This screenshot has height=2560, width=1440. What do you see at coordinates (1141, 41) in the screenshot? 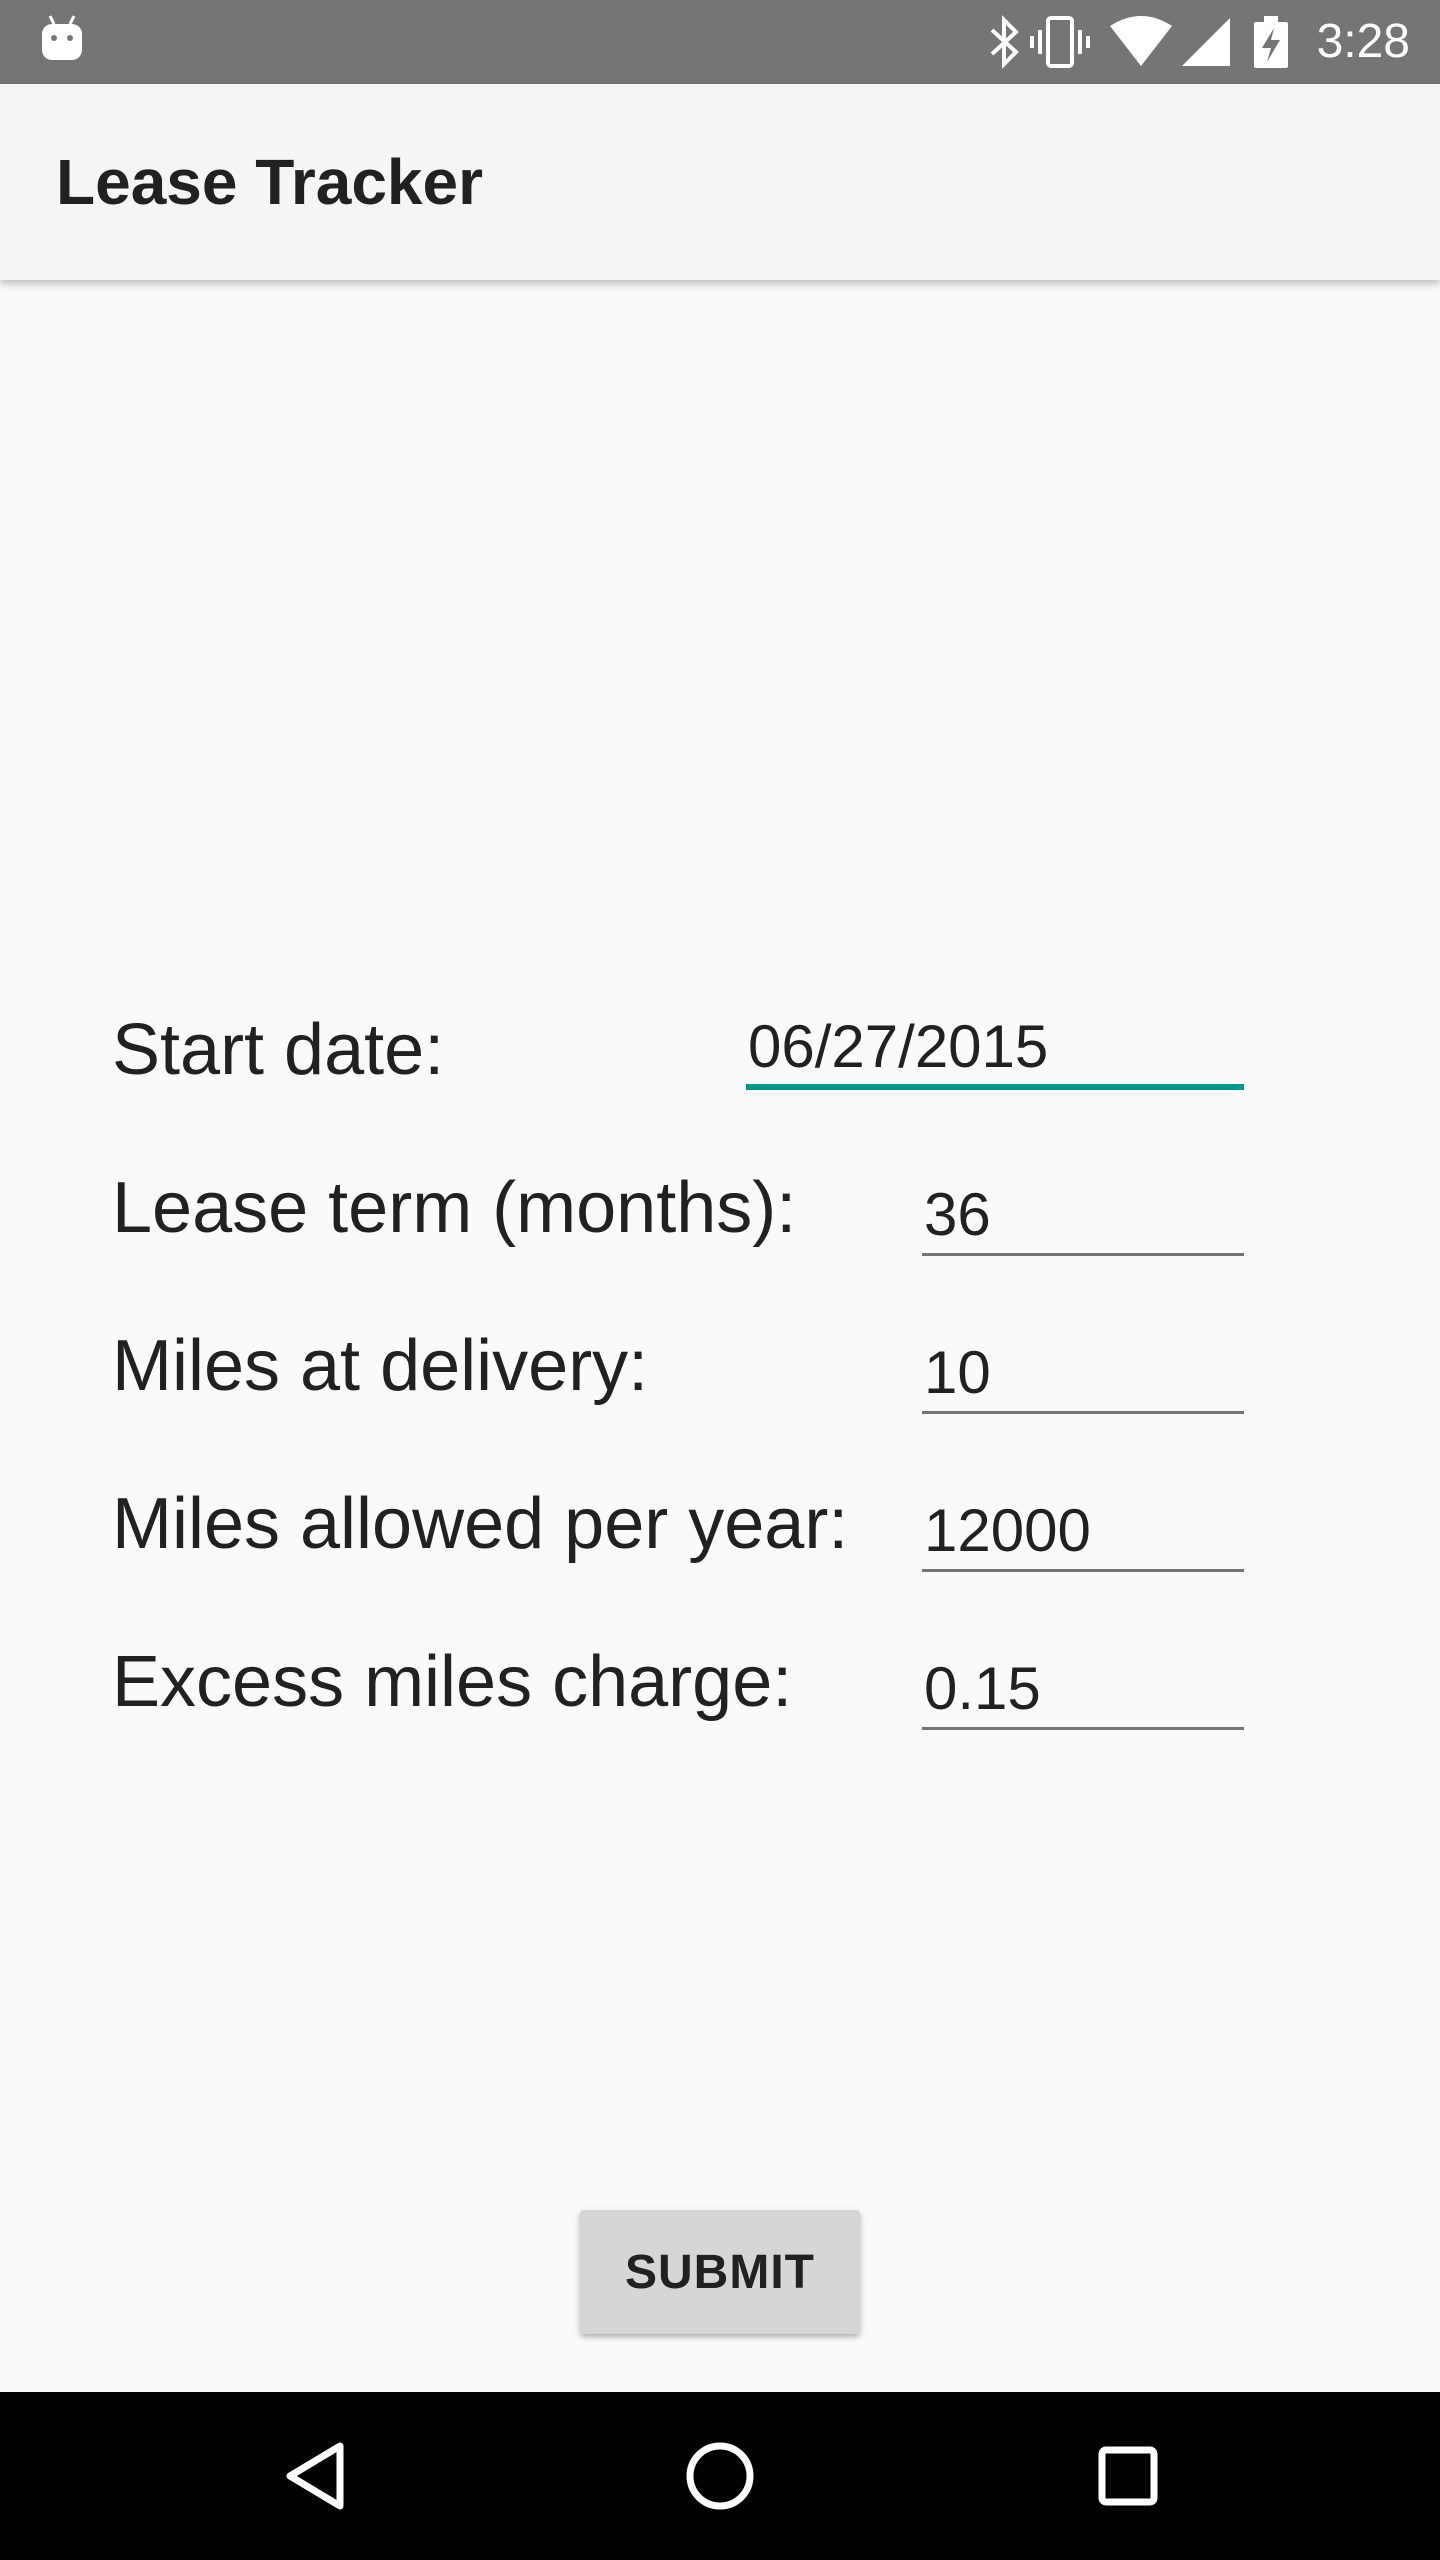
I see `wifi-icon` at bounding box center [1141, 41].